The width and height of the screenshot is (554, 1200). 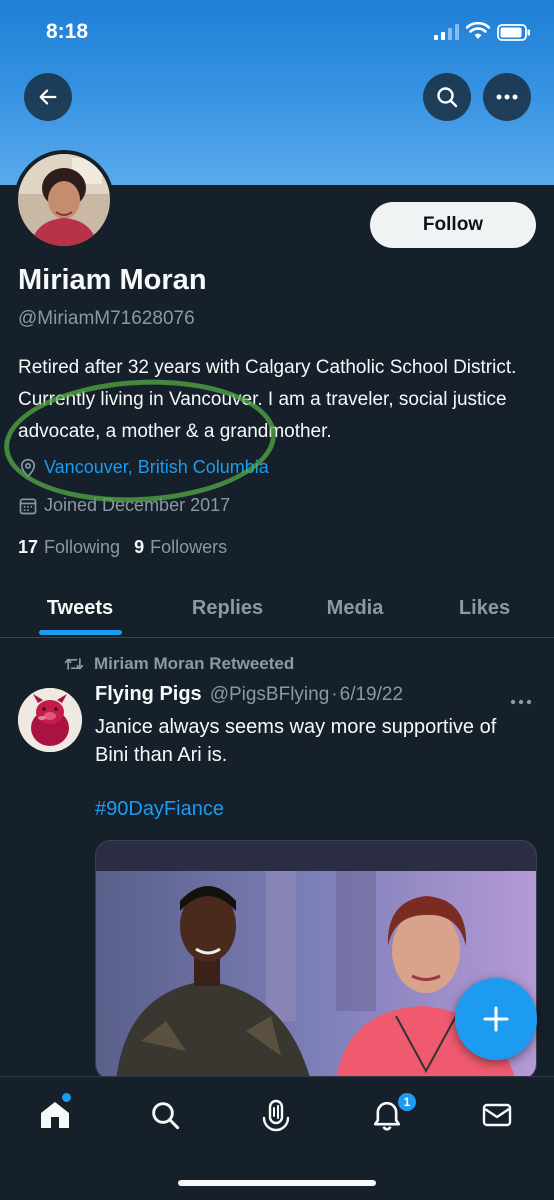 I want to click on profile-avatar, so click(x=64, y=200).